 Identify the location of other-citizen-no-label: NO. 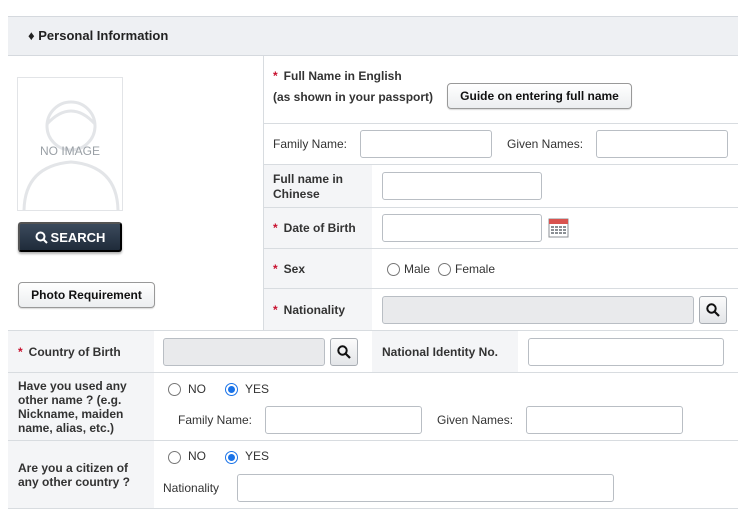
(197, 456).